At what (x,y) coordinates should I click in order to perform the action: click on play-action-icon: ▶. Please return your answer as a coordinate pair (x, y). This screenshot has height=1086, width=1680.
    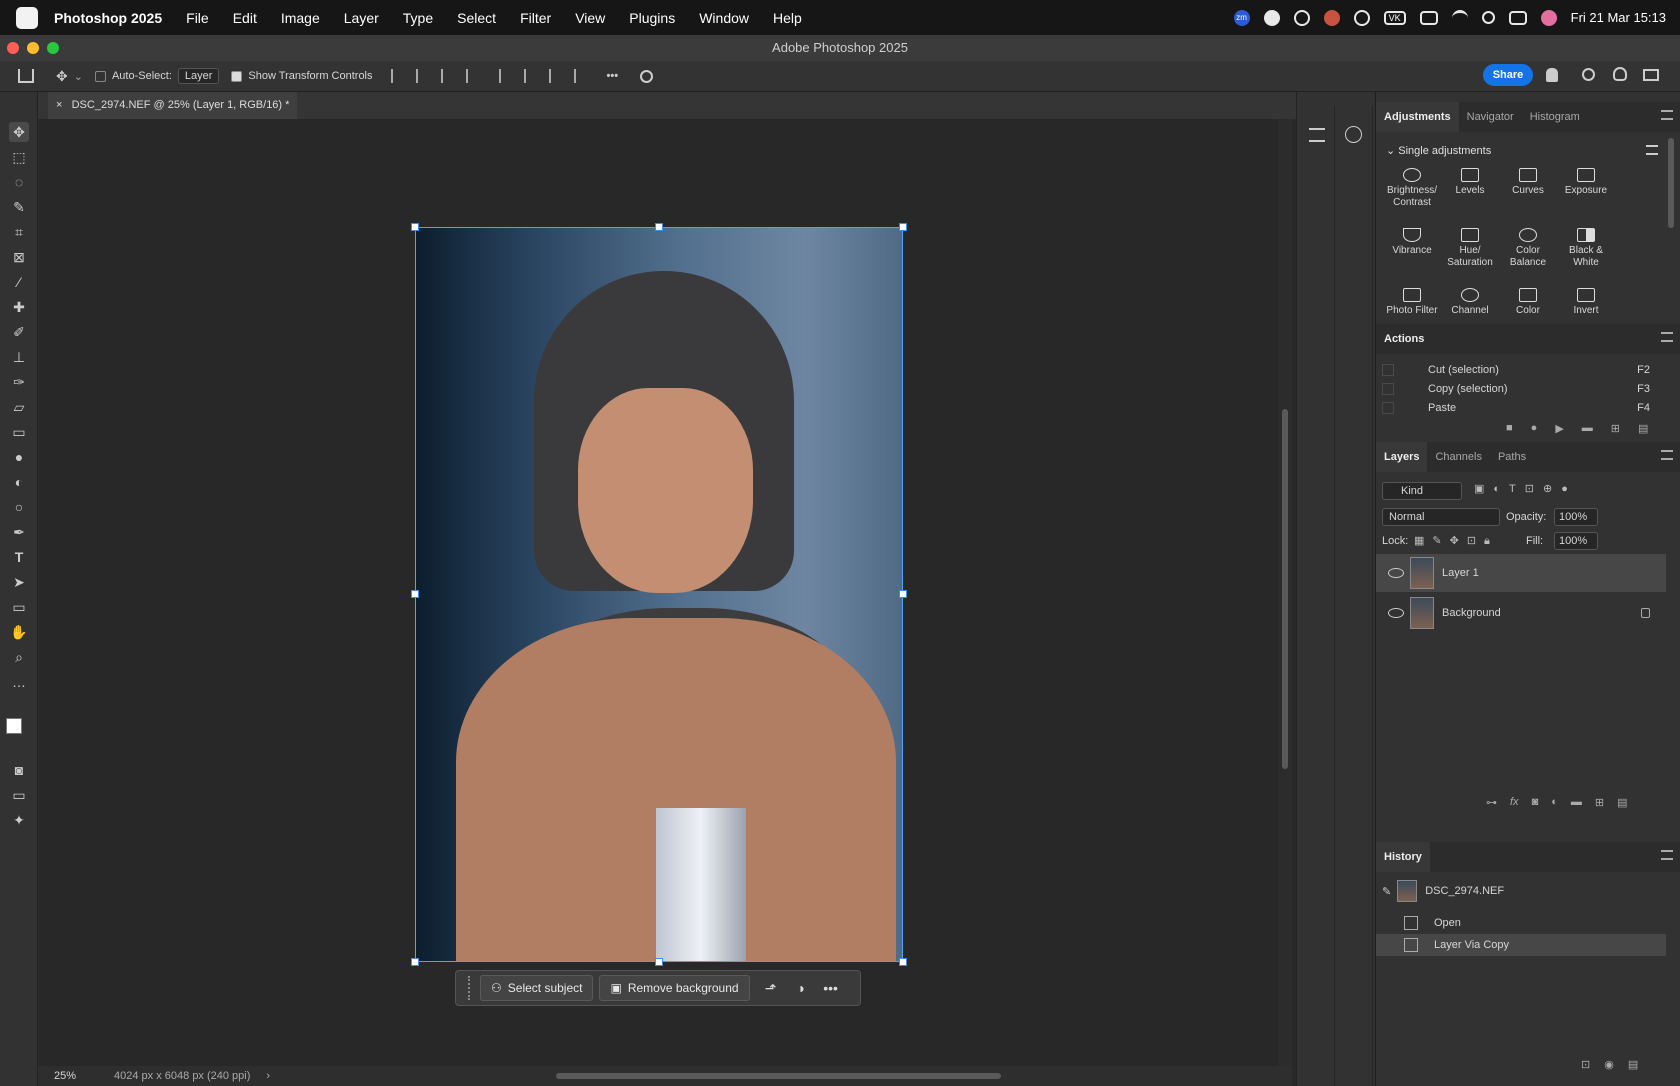
    Looking at the image, I should click on (1559, 428).